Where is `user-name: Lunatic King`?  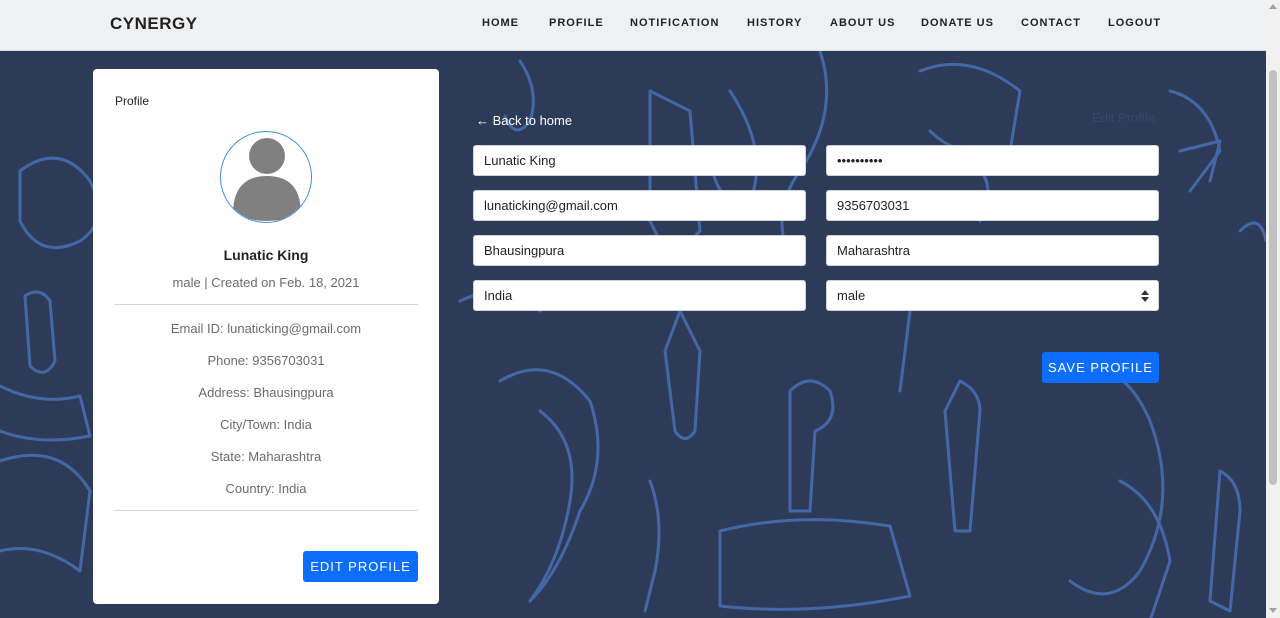 user-name: Lunatic King is located at coordinates (266, 255).